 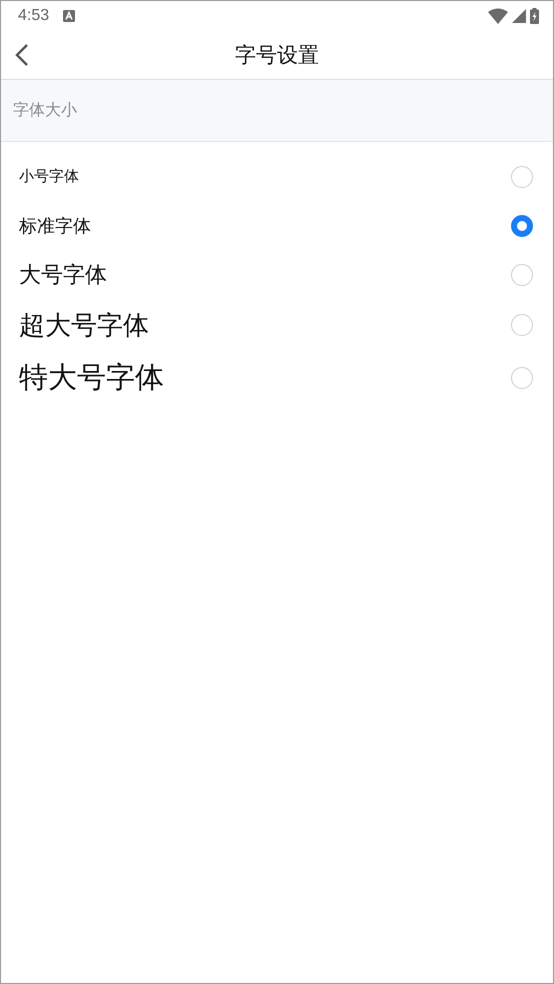 I want to click on notification-icon, so click(x=69, y=16).